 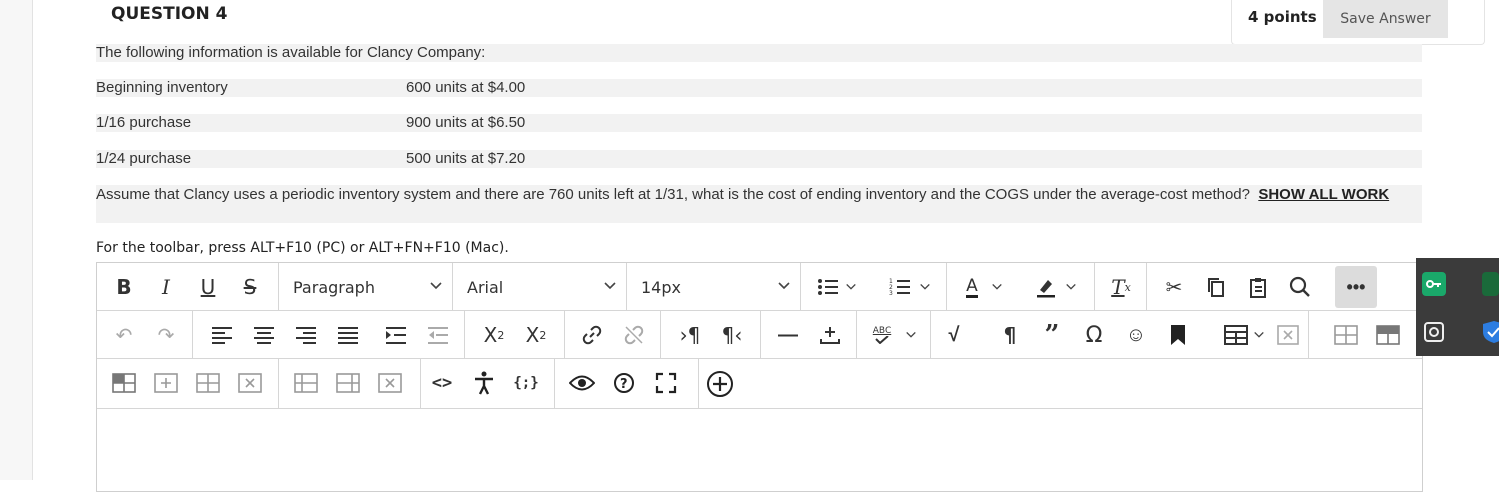 I want to click on undo-icon: ↶, so click(x=124, y=335).